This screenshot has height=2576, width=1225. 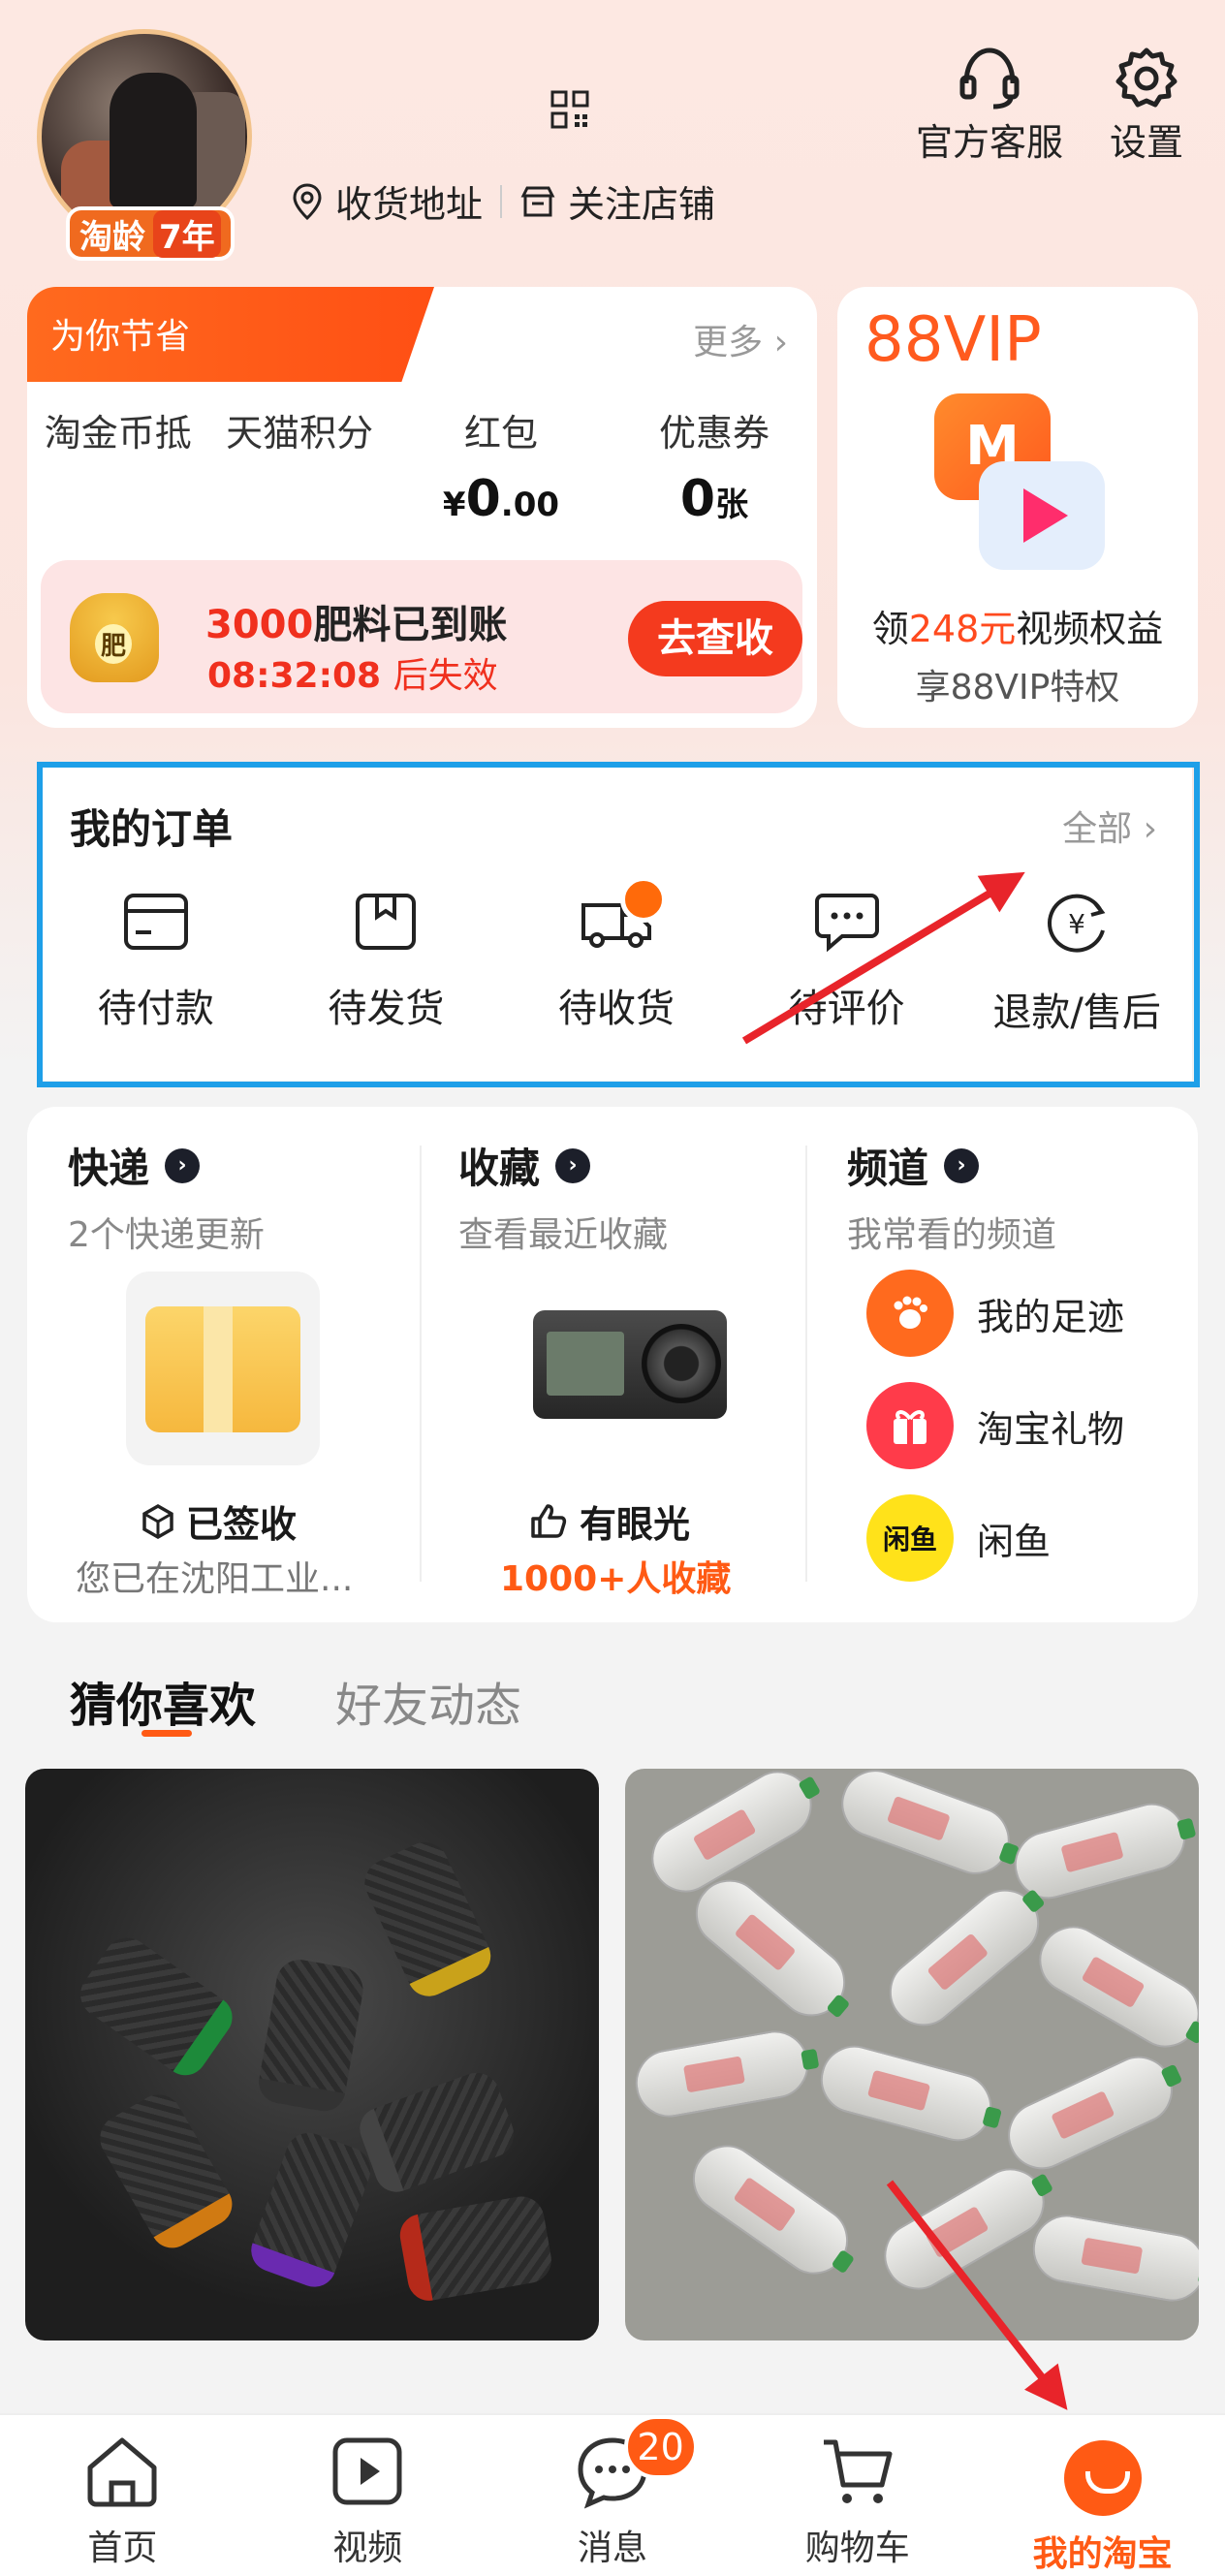 I want to click on fertilizer-bag-label: 肥, so click(x=114, y=644).